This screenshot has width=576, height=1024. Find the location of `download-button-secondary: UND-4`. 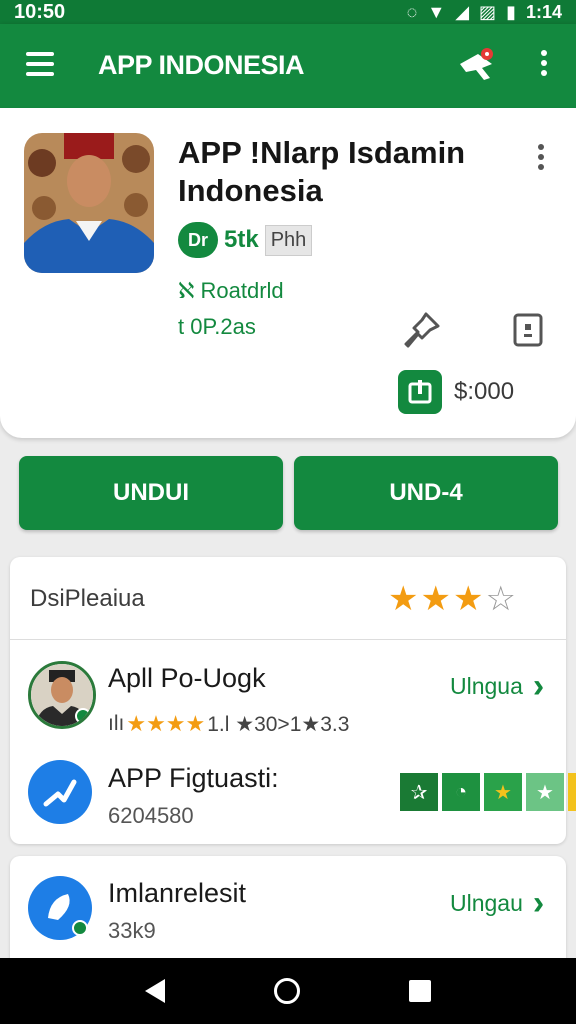

download-button-secondary: UND-4 is located at coordinates (426, 493).